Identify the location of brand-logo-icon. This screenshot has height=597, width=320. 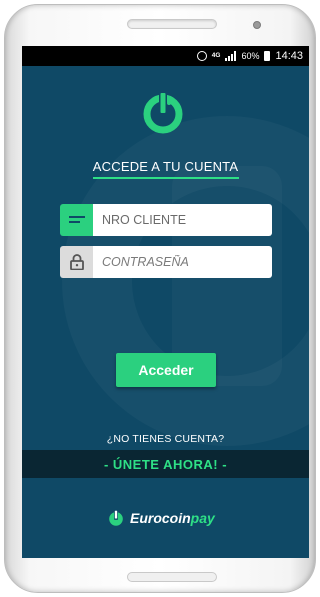
(116, 517).